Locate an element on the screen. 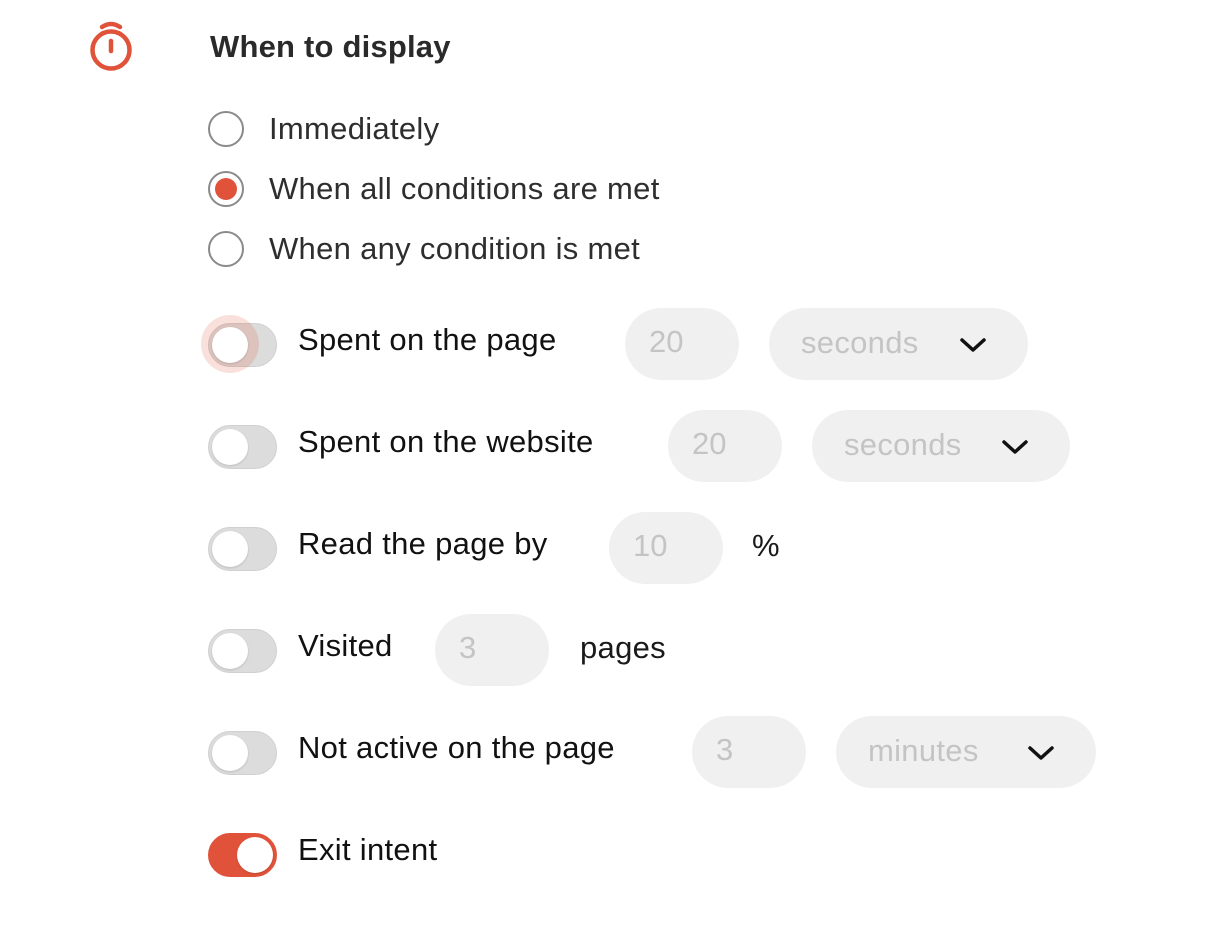 Image resolution: width=1222 pixels, height=931 pixels. radio-option-any-condition: When any condition is met is located at coordinates (424, 249).